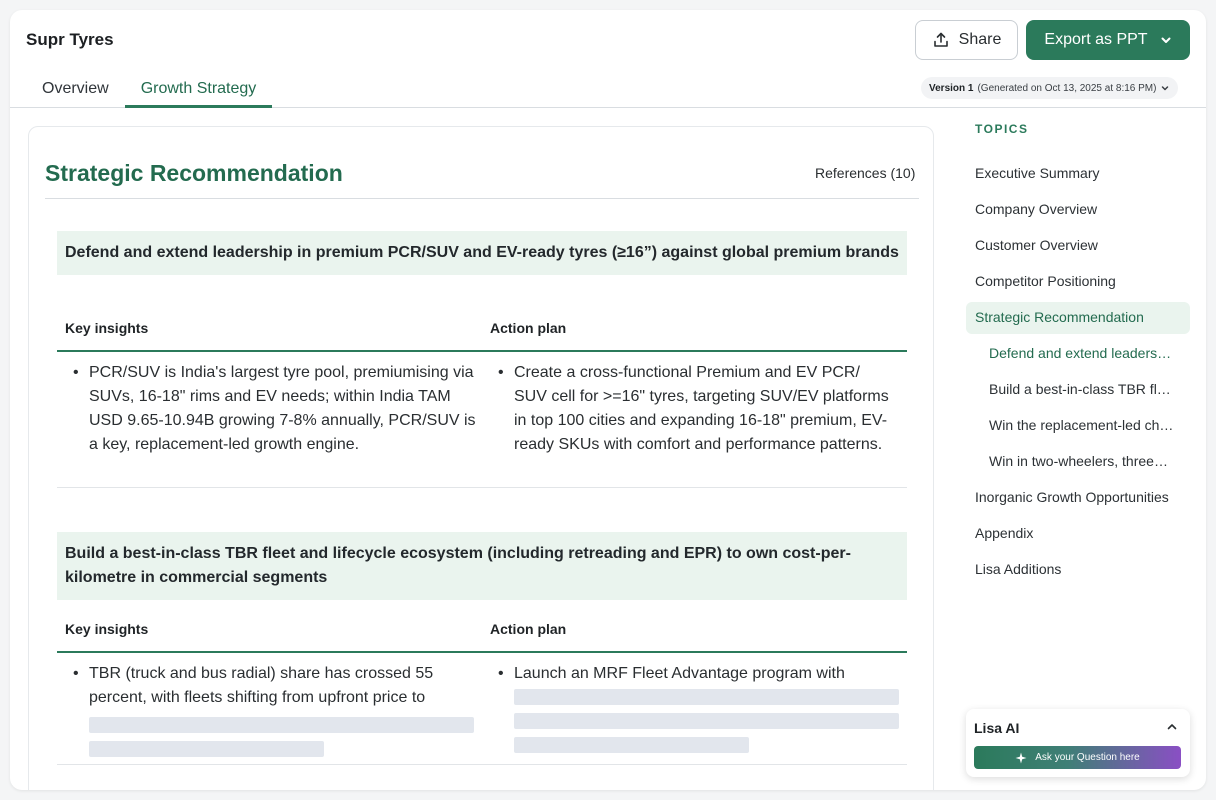 The image size is (1216, 800). I want to click on share-button: Share, so click(966, 40).